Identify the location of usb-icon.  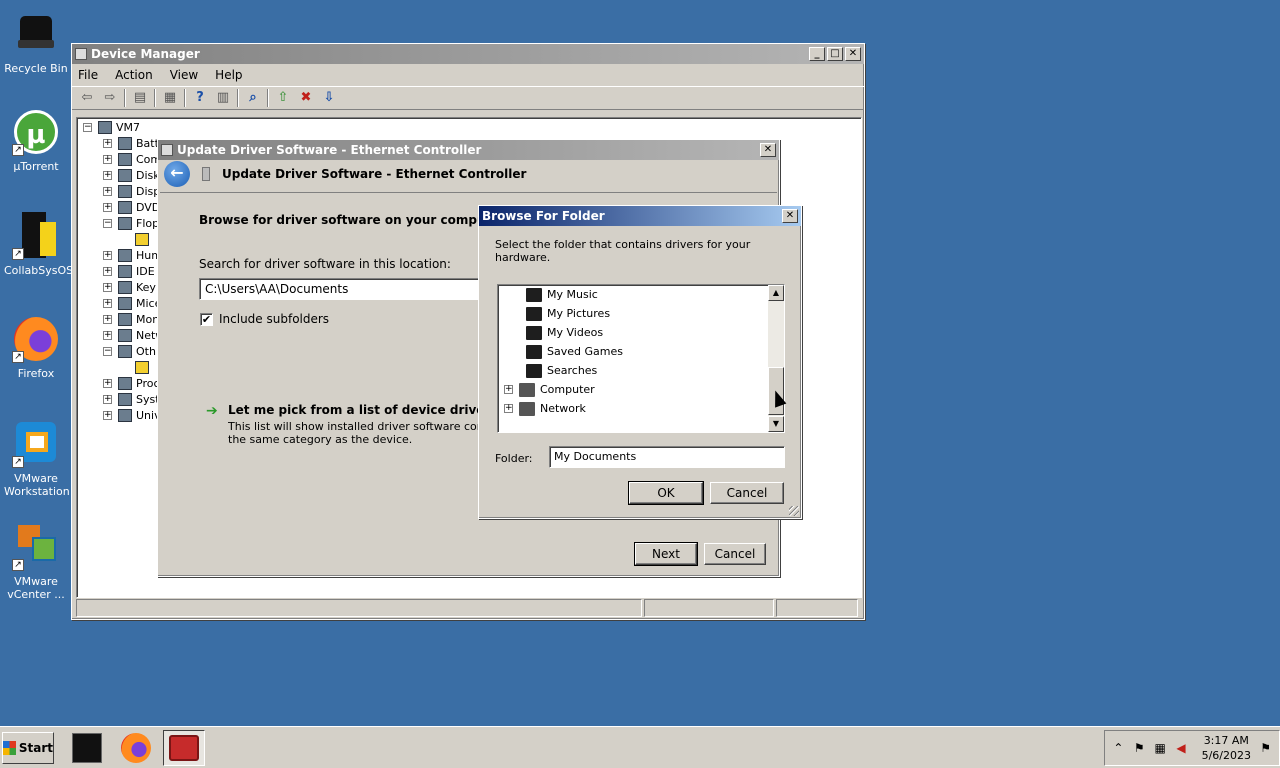
(125, 415).